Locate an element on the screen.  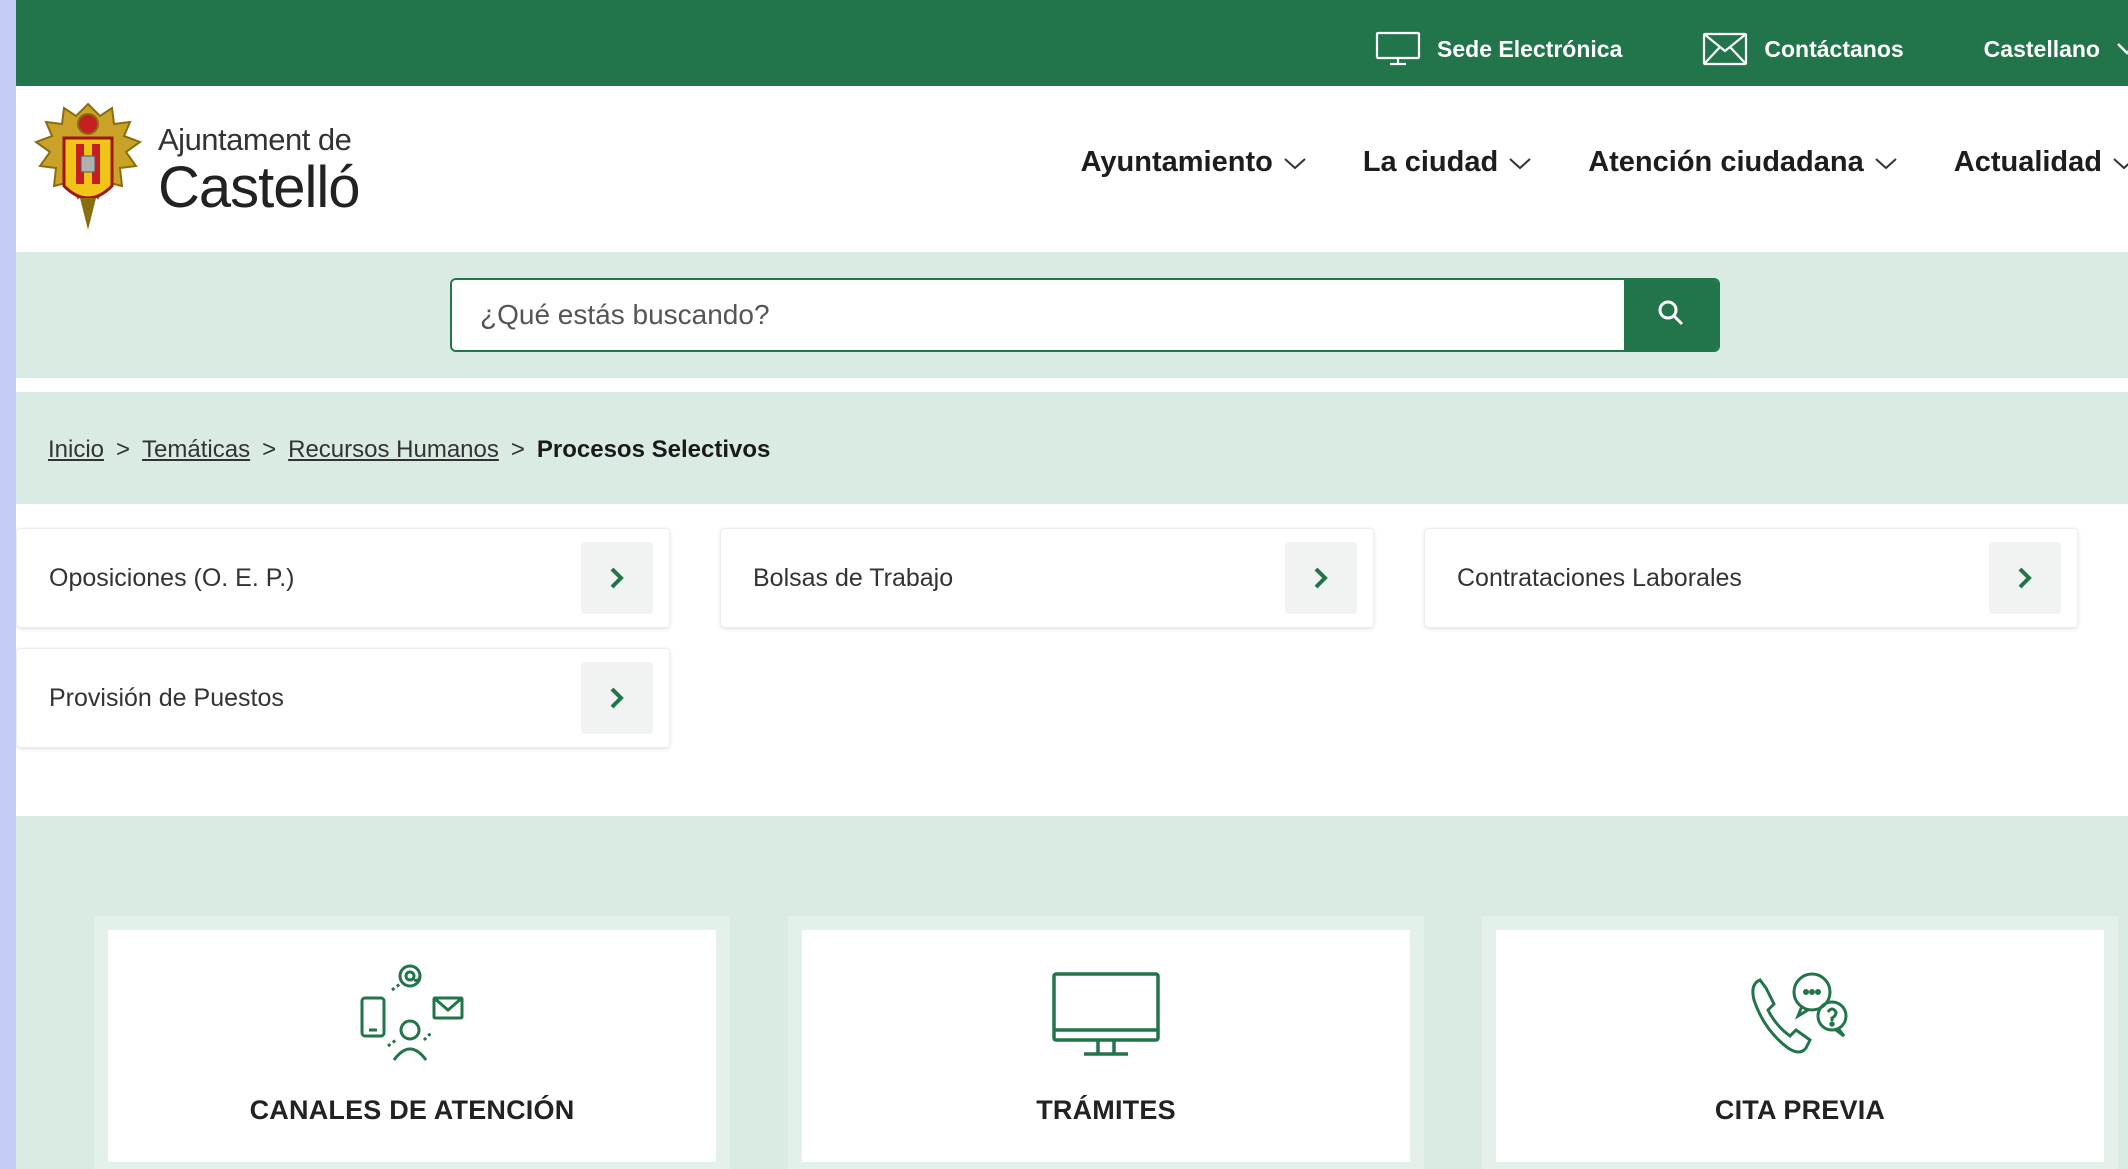
card-bolsas-de-trabajo: Bolsas de Trabajo is located at coordinates (1047, 578).